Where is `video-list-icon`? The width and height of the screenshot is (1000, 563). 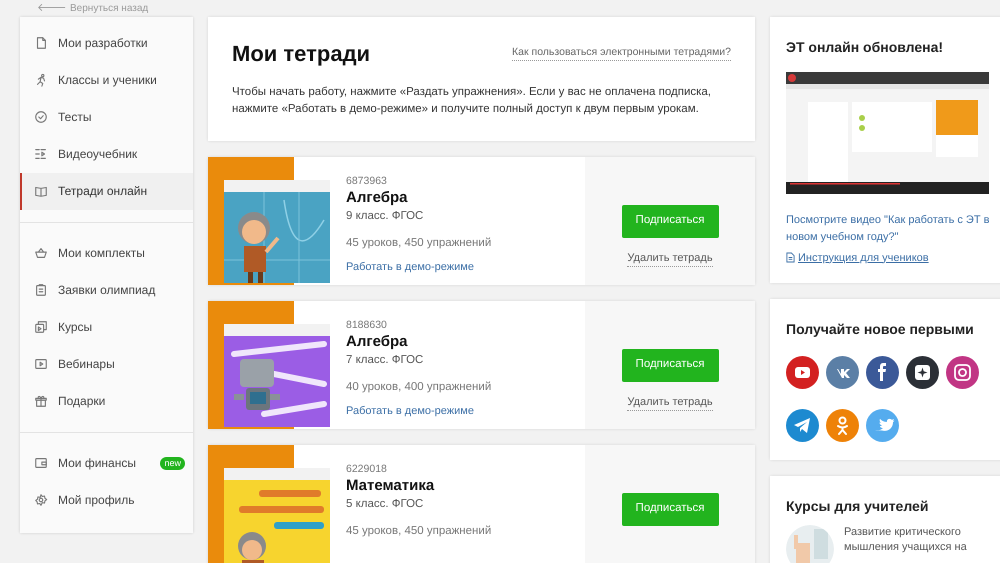 video-list-icon is located at coordinates (41, 154).